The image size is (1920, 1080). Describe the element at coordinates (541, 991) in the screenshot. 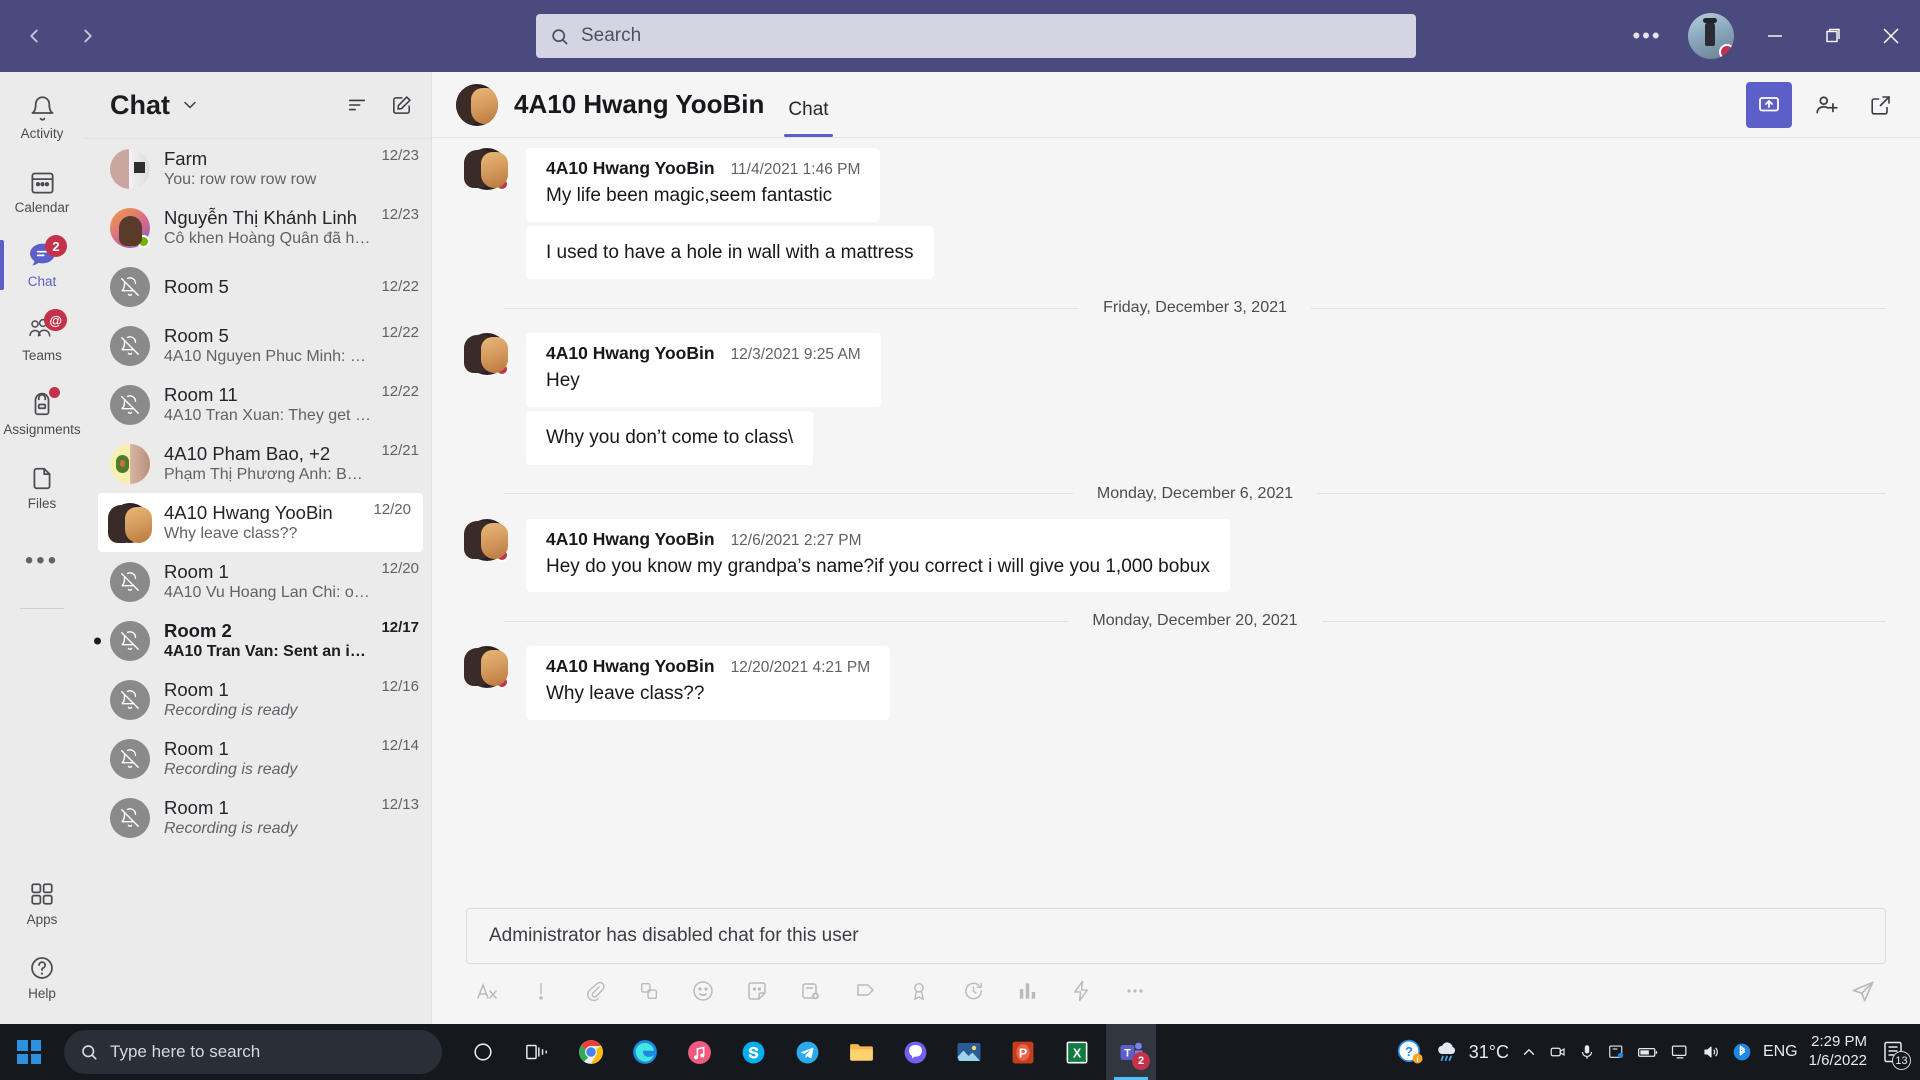

I see `important-icon` at that location.